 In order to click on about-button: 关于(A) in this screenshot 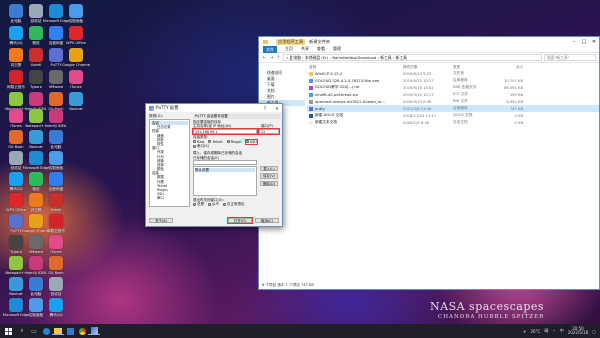, I will do `click(161, 220)`.